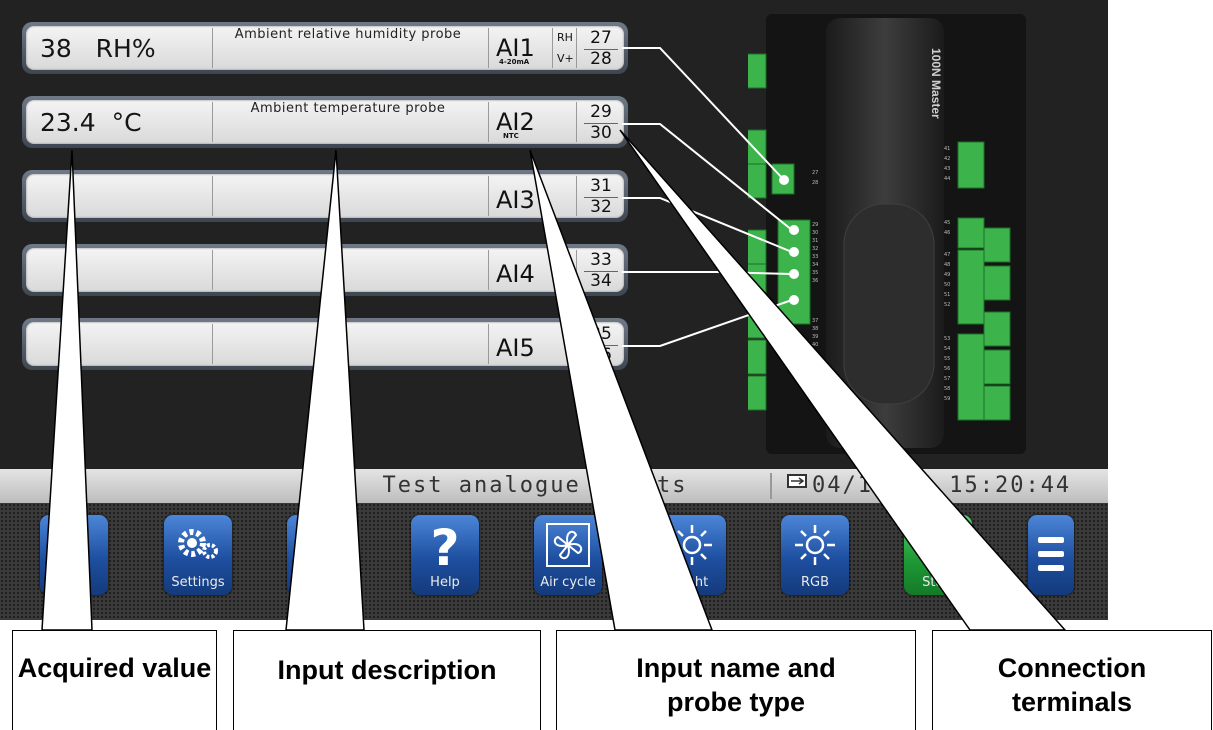  I want to click on menu-icon, so click(1051, 554).